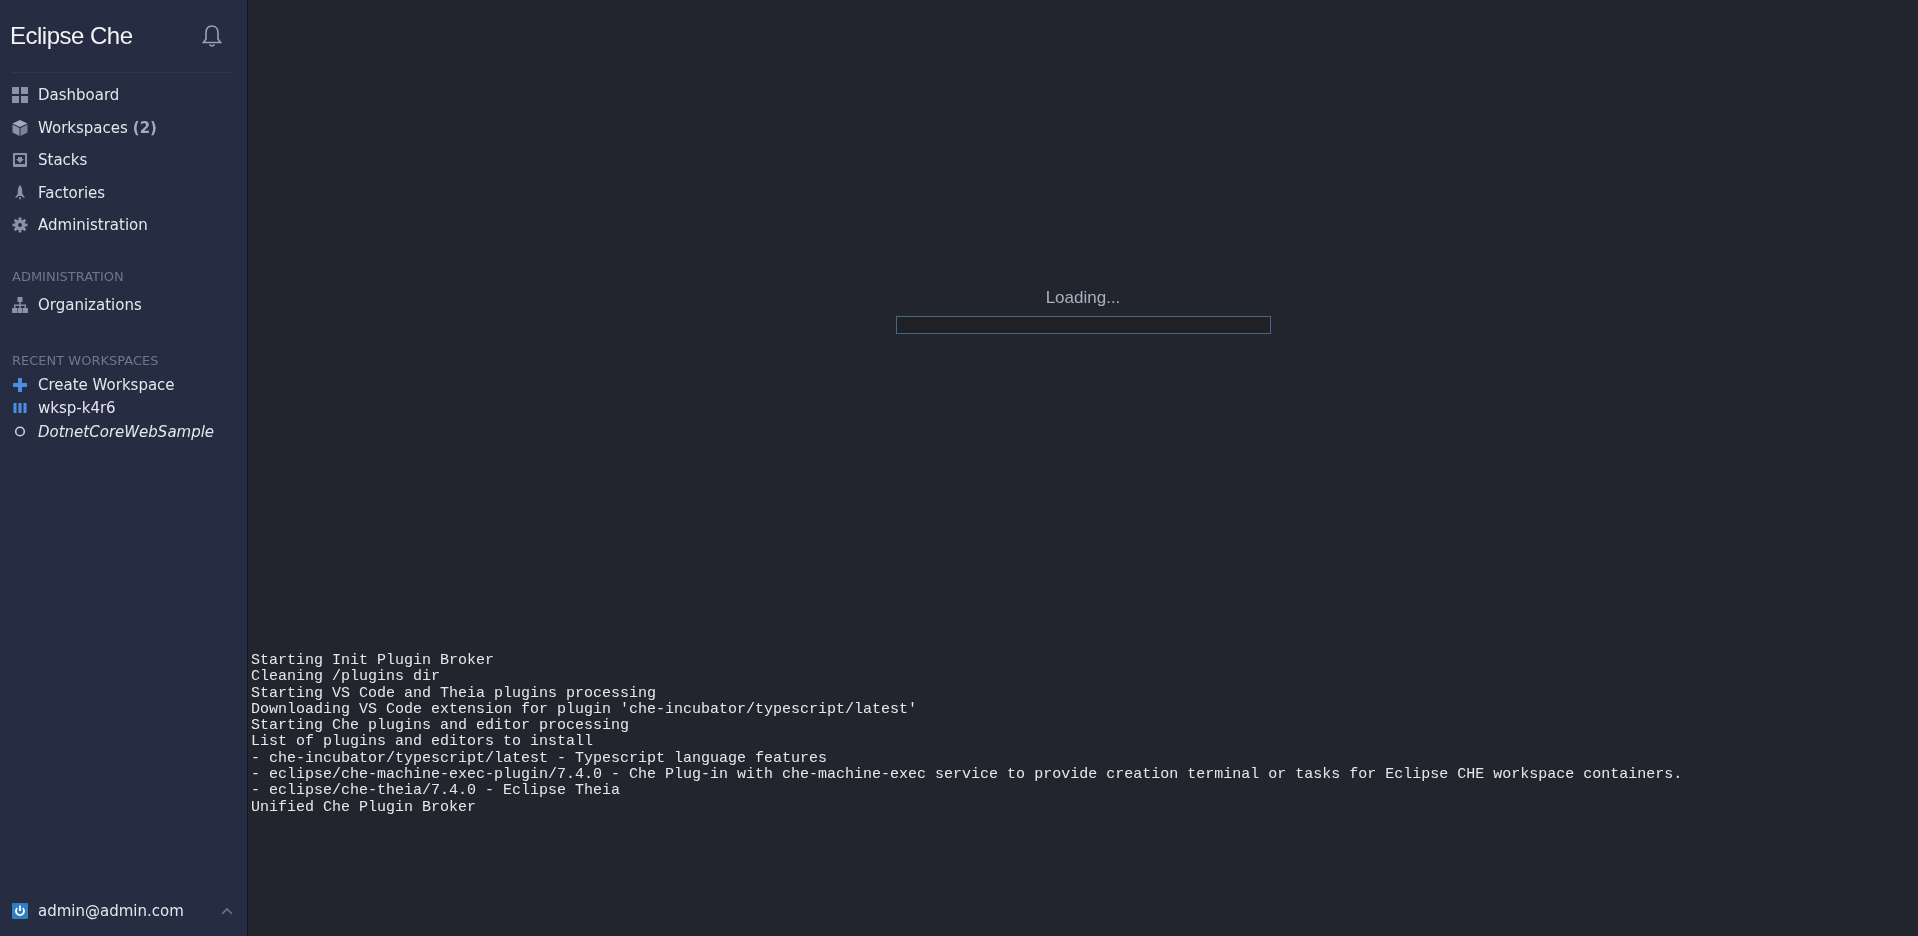  Describe the element at coordinates (212, 36) in the screenshot. I see `bell-icon` at that location.